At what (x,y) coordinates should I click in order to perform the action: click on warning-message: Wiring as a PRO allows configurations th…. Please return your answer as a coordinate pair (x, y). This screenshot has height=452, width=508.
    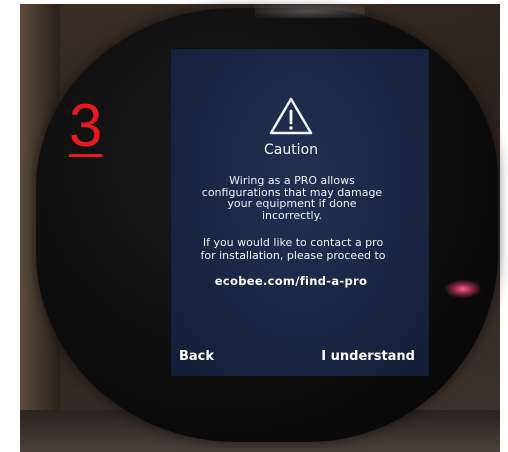
    Looking at the image, I should click on (292, 198).